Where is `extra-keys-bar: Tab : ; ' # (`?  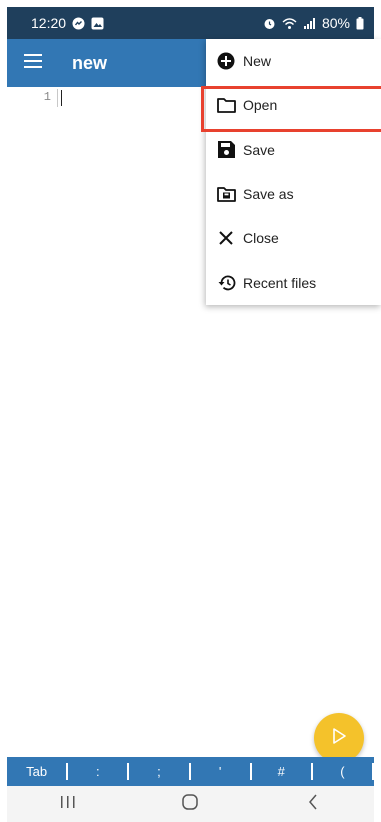 extra-keys-bar: Tab : ; ' # ( is located at coordinates (191, 771).